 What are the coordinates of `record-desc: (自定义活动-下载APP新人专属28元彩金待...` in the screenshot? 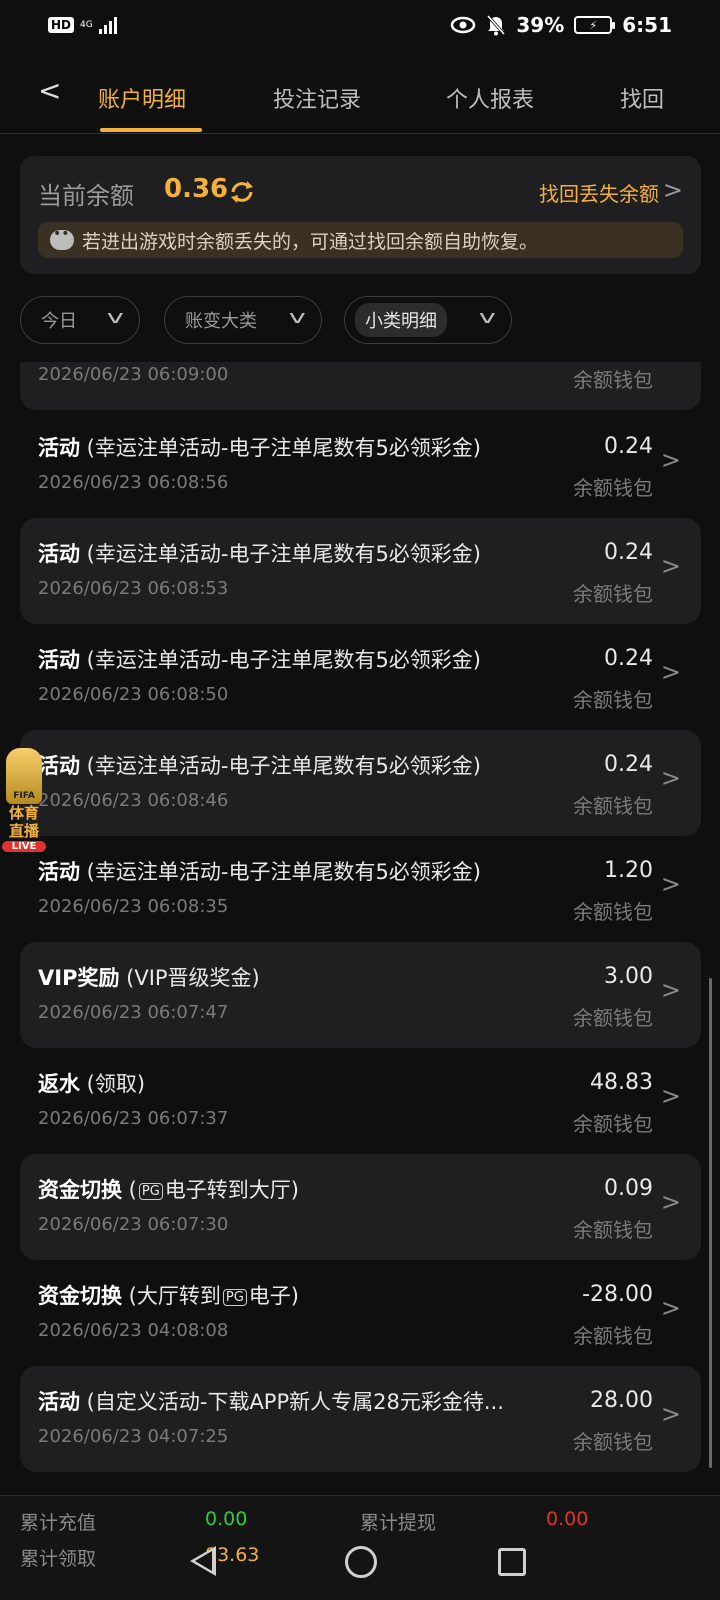 It's located at (292, 1402).